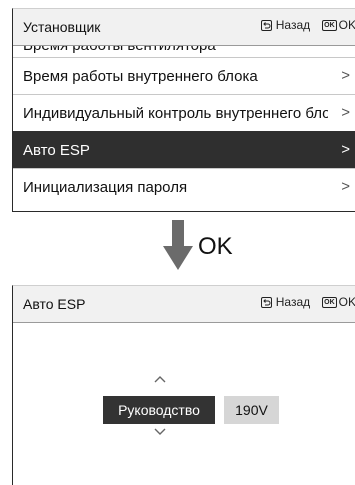 This screenshot has height=485, width=355. I want to click on transition-label: OK, so click(215, 246).